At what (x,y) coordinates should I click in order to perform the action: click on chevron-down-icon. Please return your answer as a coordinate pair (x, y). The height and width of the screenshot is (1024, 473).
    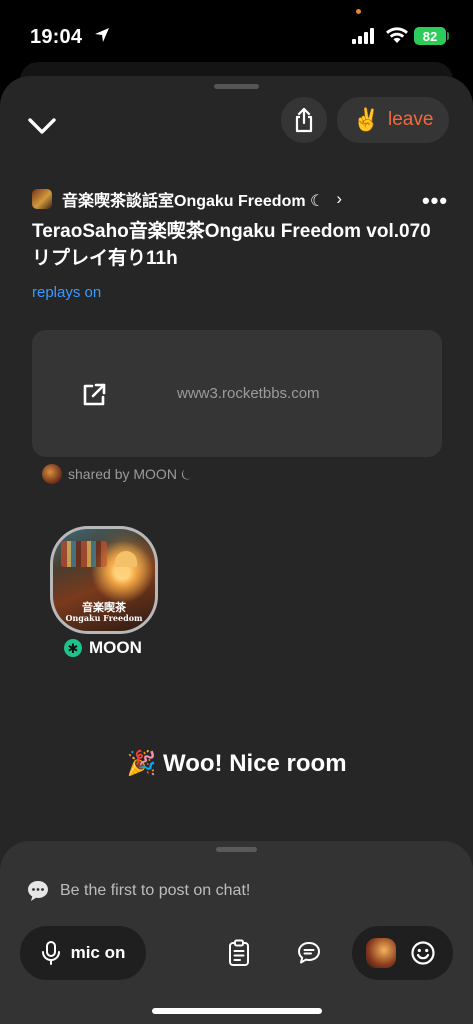
    Looking at the image, I should click on (42, 126).